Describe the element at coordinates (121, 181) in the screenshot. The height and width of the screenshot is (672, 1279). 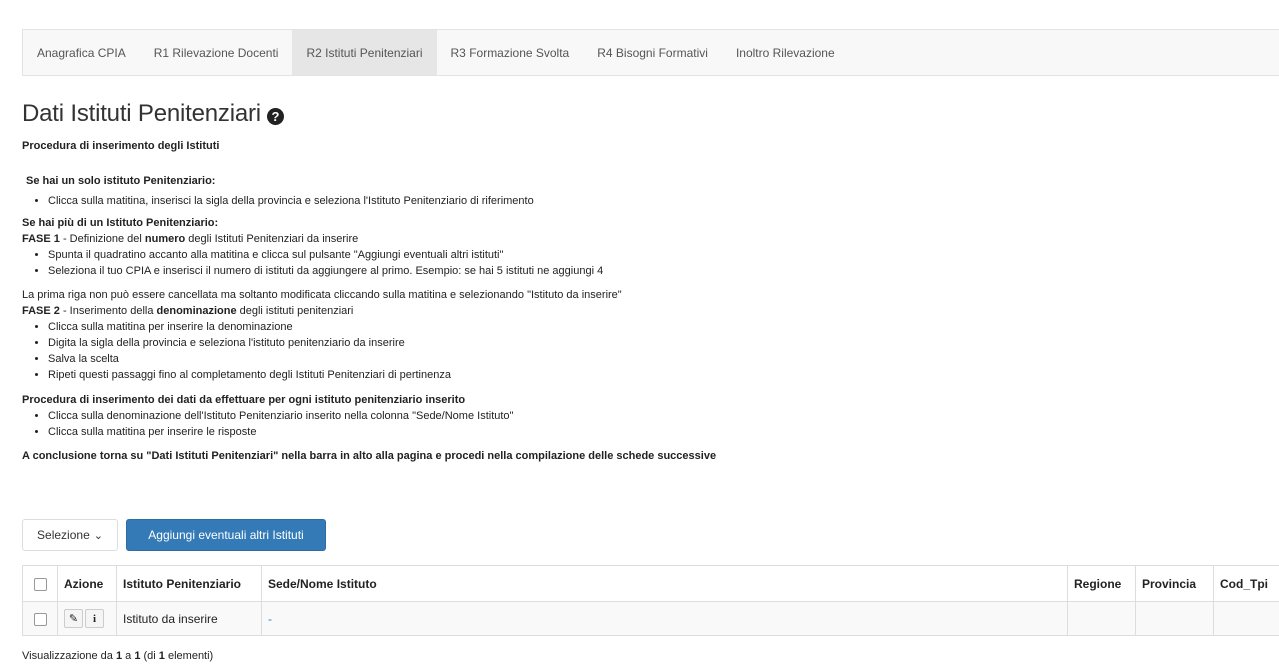
I see `single-institute-heading: Se hai un solo istituto Penitenziario:` at that location.